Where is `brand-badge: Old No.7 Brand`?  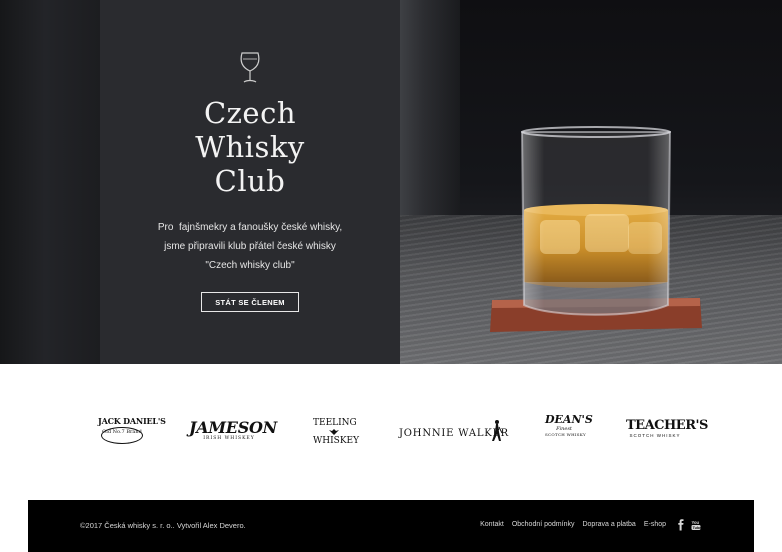
brand-badge: Old No.7 Brand is located at coordinates (122, 435).